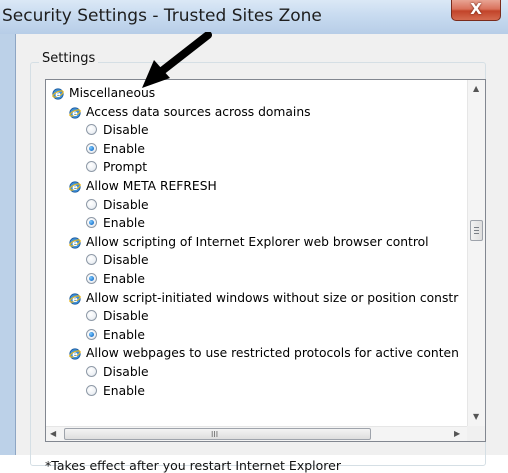 Image resolution: width=508 pixels, height=473 pixels. I want to click on window-title: Security Settings - Trusted Sites Zone, so click(162, 16).